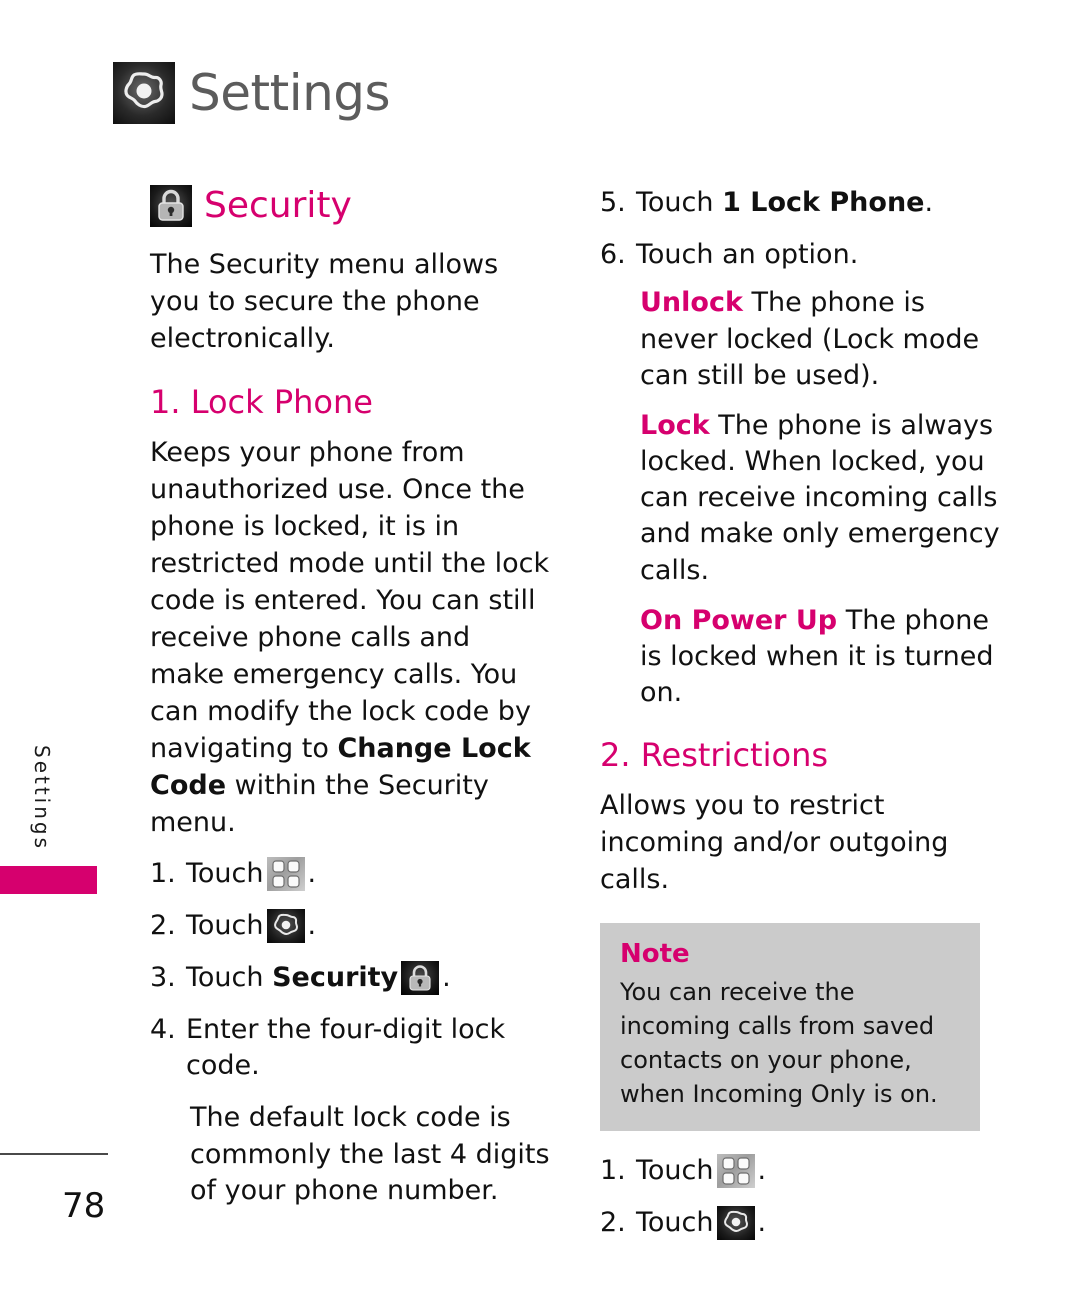 The image size is (1080, 1295). I want to click on step-number: 5., so click(613, 202).